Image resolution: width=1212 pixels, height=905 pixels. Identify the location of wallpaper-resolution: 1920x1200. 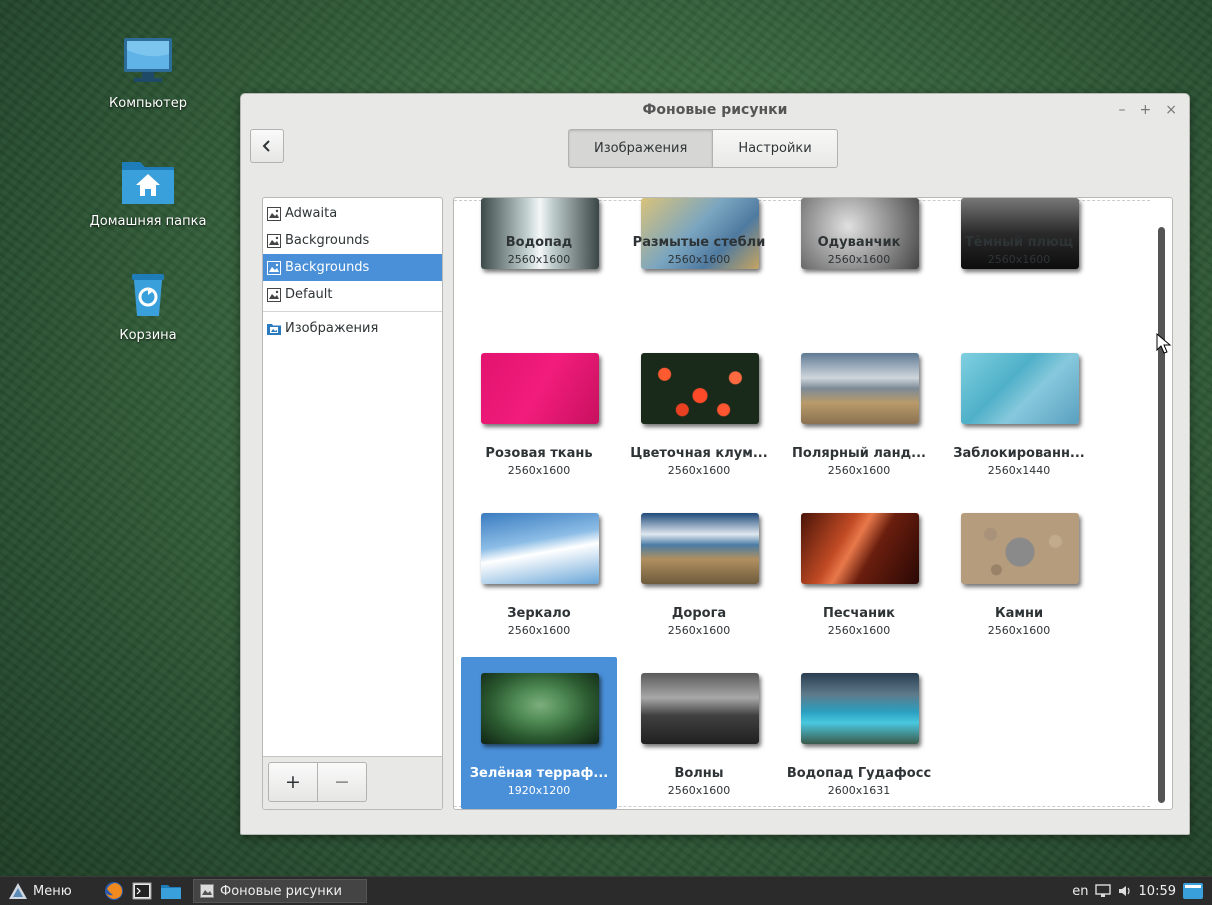
(539, 790).